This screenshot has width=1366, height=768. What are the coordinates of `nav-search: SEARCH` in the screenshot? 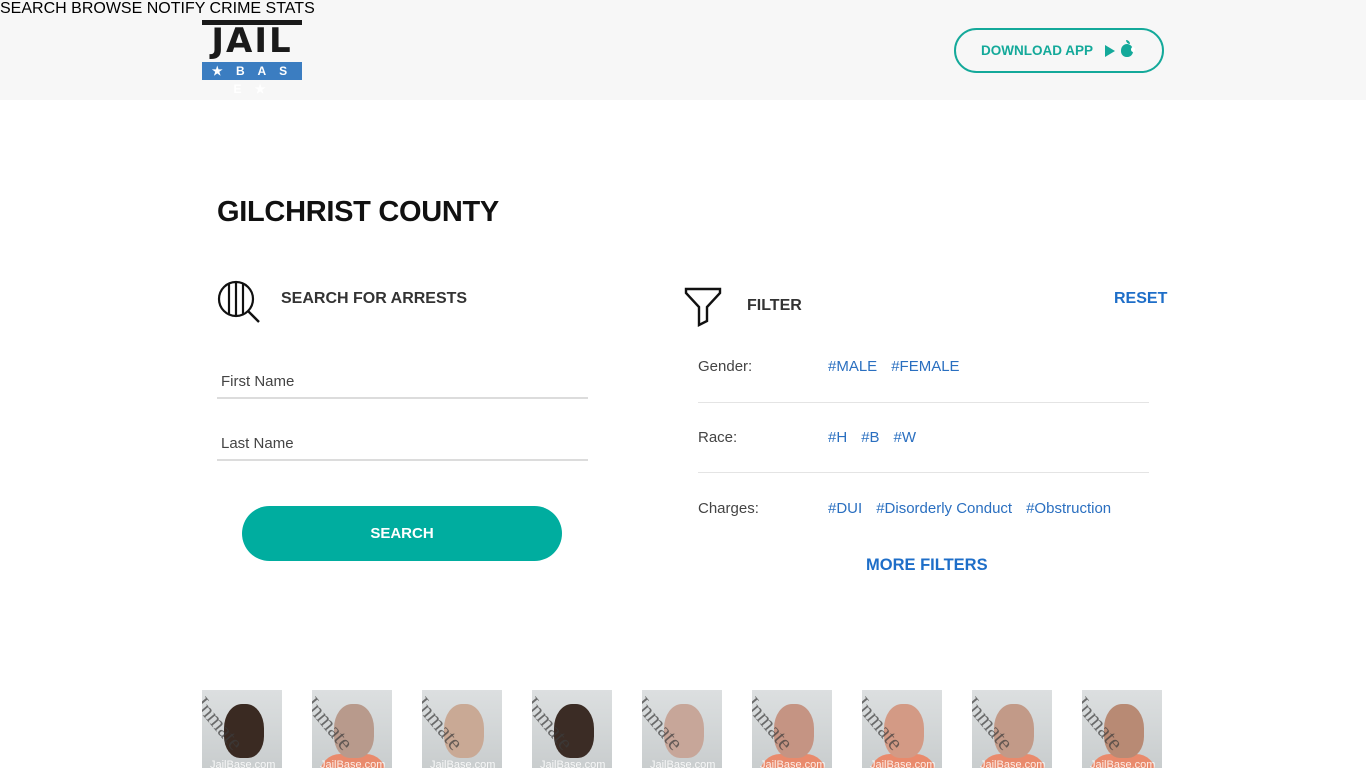 It's located at (33, 8).